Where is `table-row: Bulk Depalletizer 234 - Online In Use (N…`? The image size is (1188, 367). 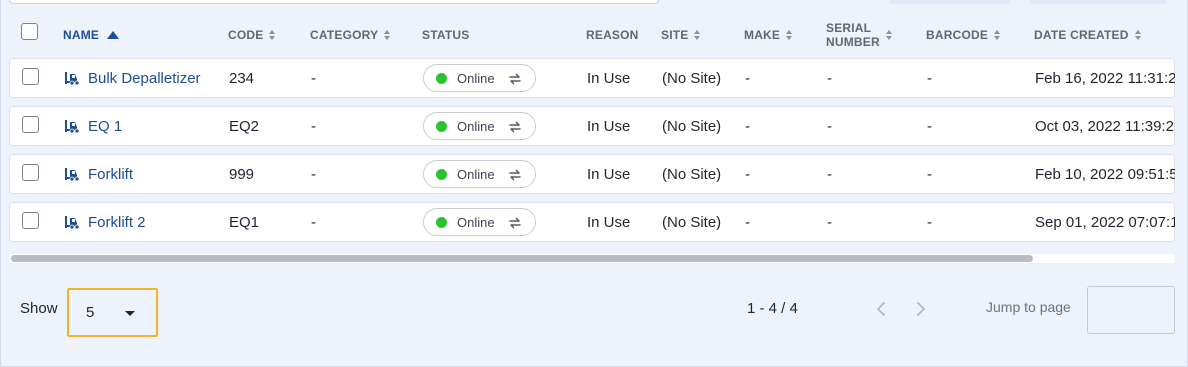
table-row: Bulk Depalletizer 234 - Online In Use (N… is located at coordinates (592, 78).